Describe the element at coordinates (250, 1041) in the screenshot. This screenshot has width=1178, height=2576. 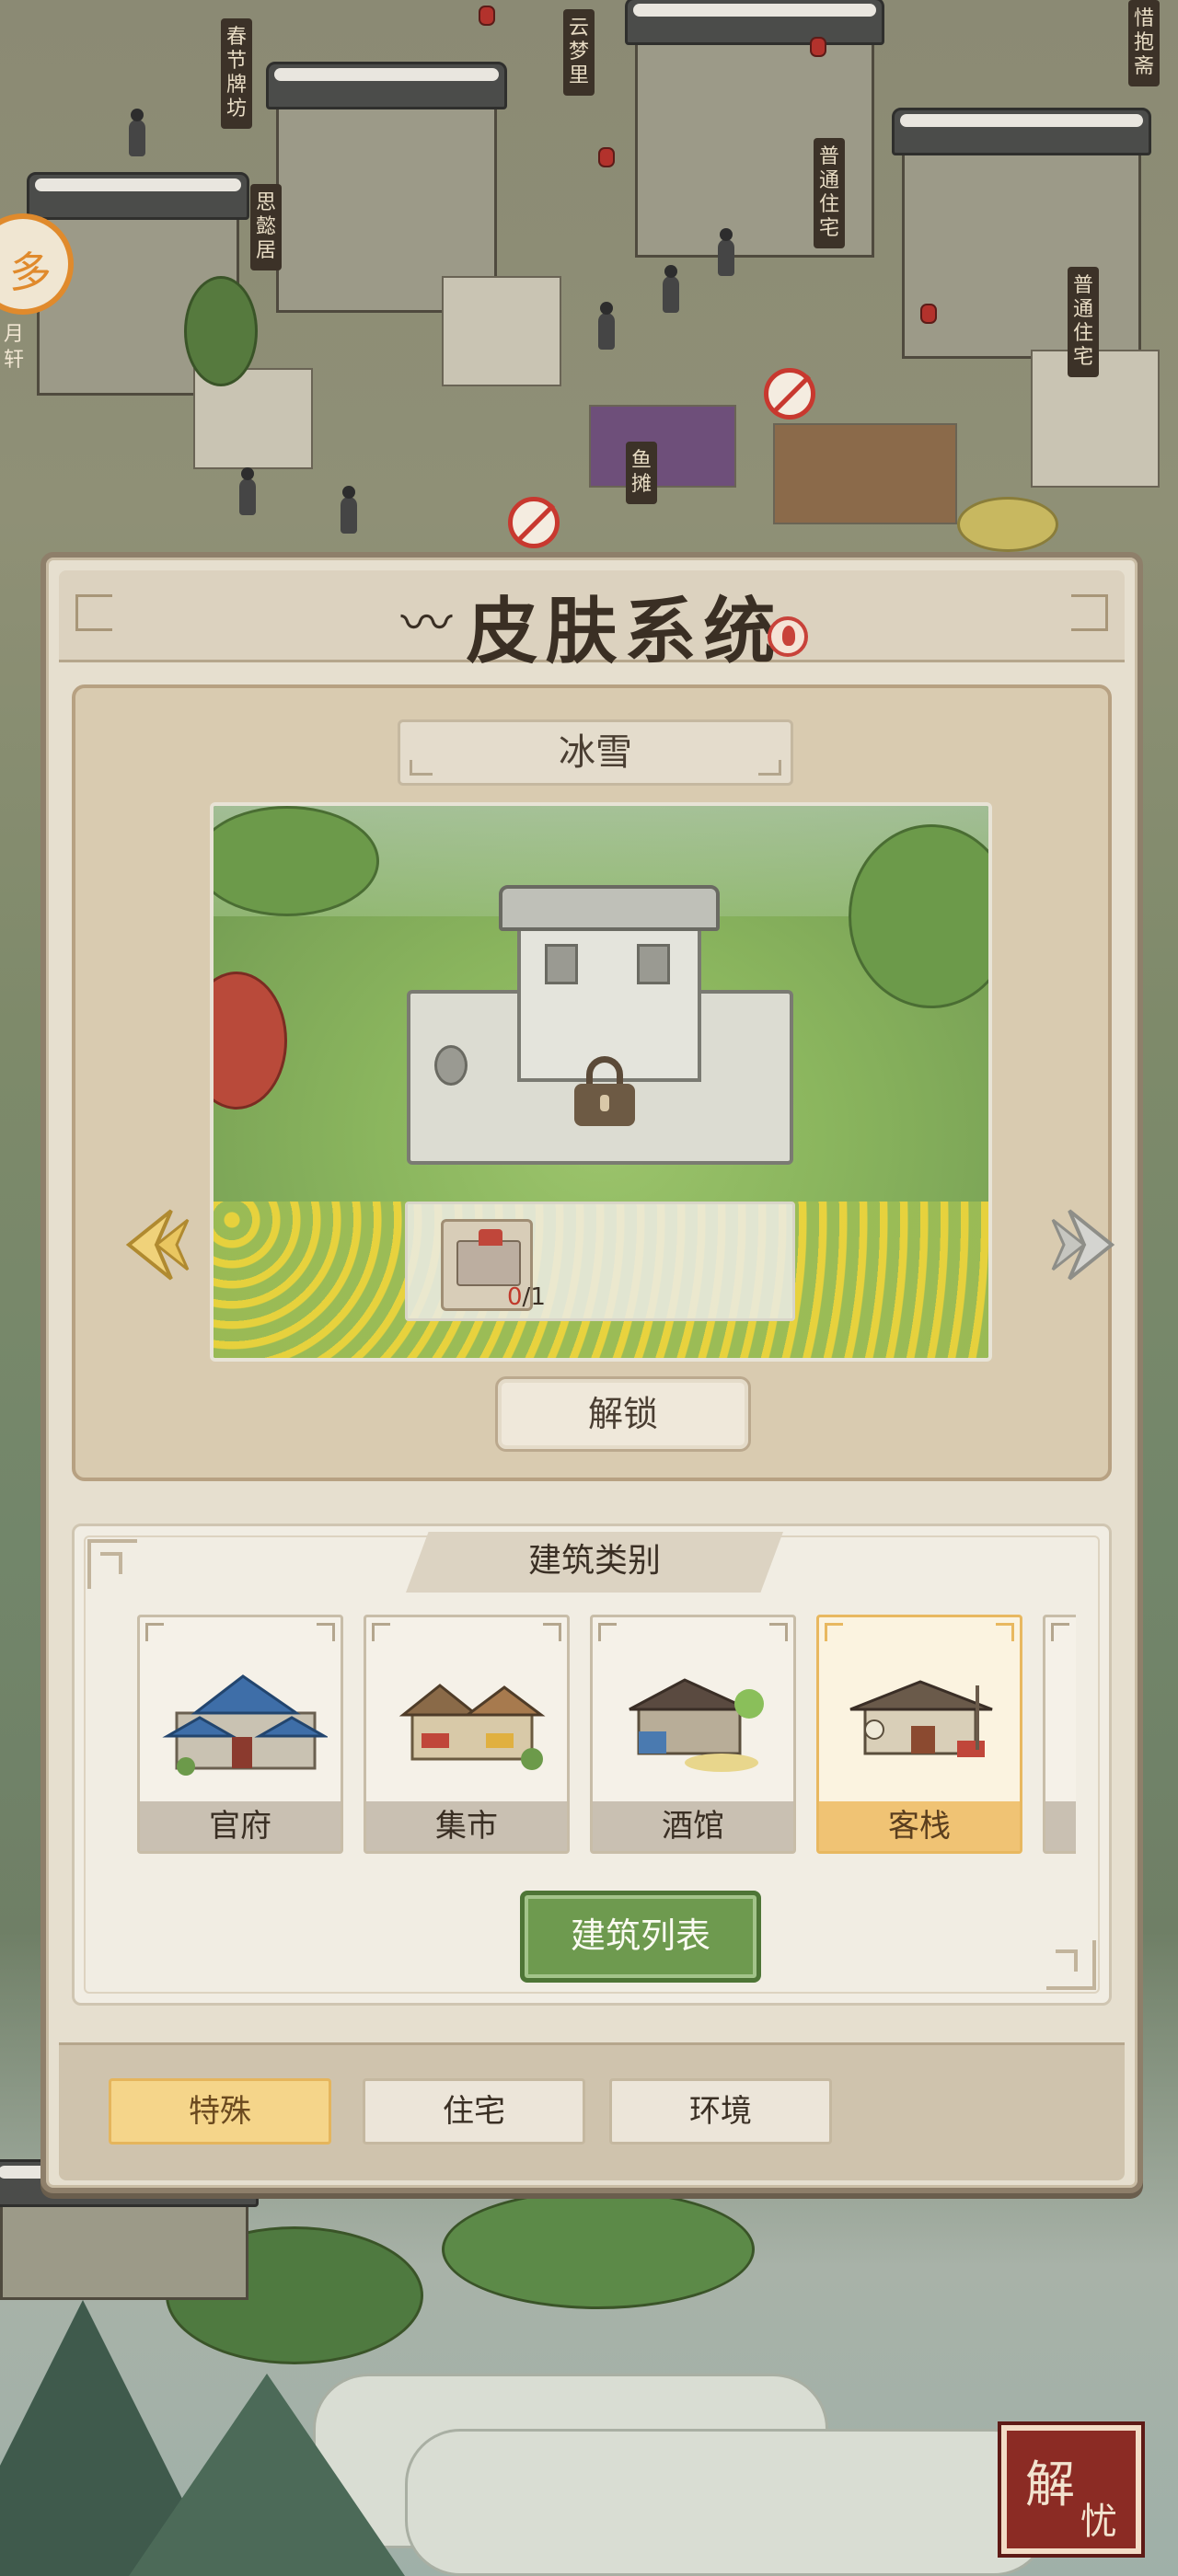
I see `preview-tree` at that location.